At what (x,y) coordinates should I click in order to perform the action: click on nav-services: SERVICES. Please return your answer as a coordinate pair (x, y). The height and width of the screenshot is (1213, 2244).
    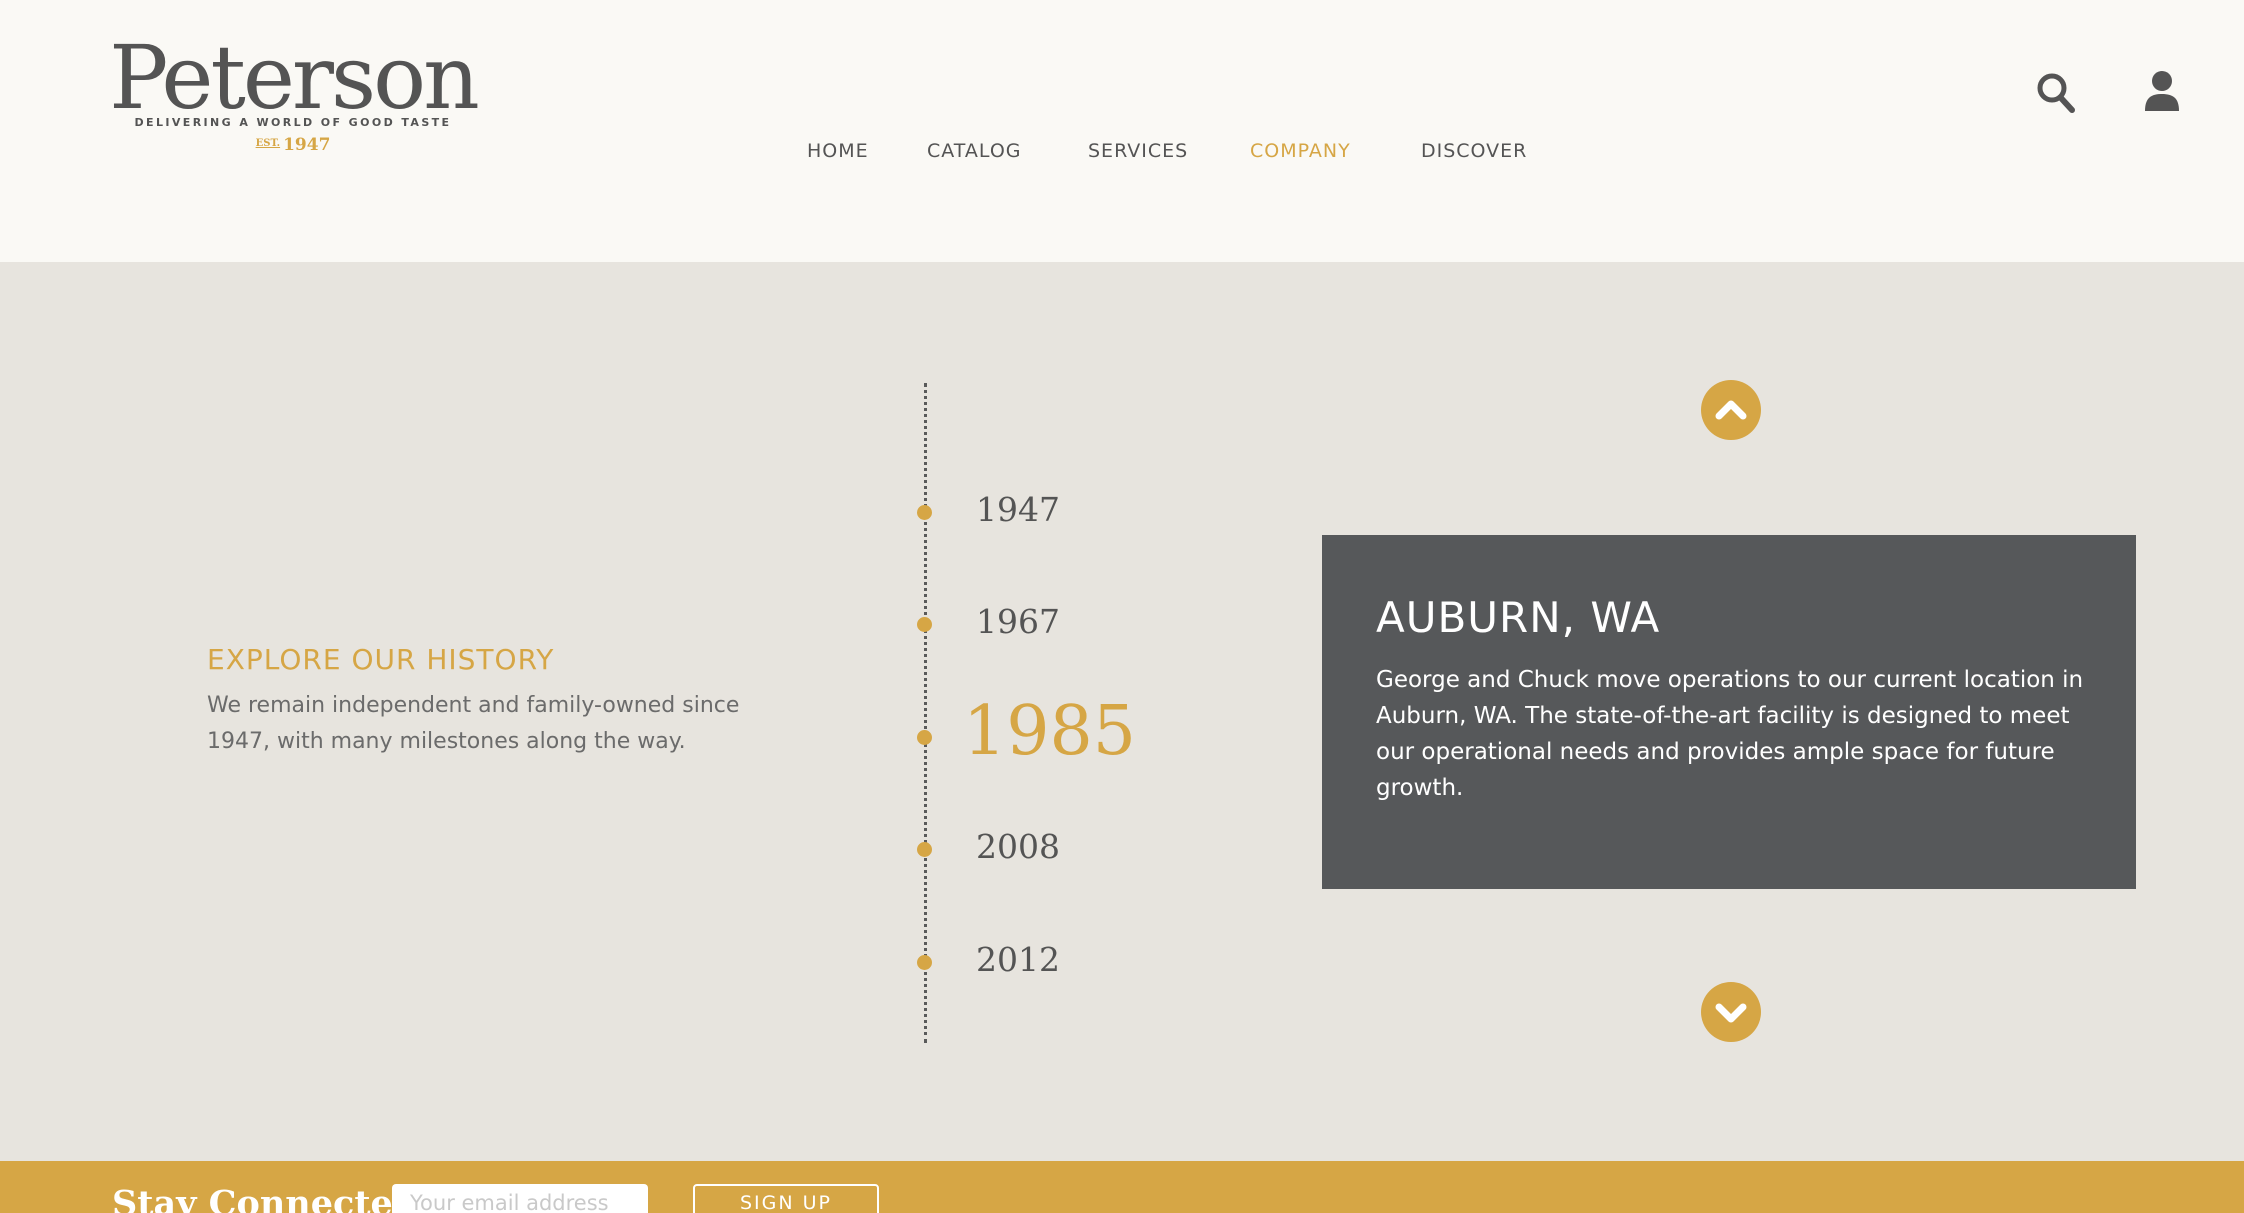
    Looking at the image, I should click on (1138, 151).